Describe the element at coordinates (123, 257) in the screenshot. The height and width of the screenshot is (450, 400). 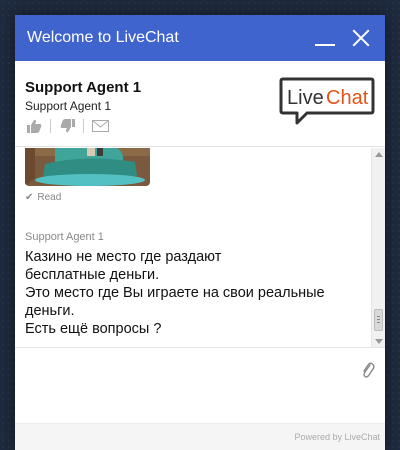
I see `message-line: Казино не место где раздают` at that location.